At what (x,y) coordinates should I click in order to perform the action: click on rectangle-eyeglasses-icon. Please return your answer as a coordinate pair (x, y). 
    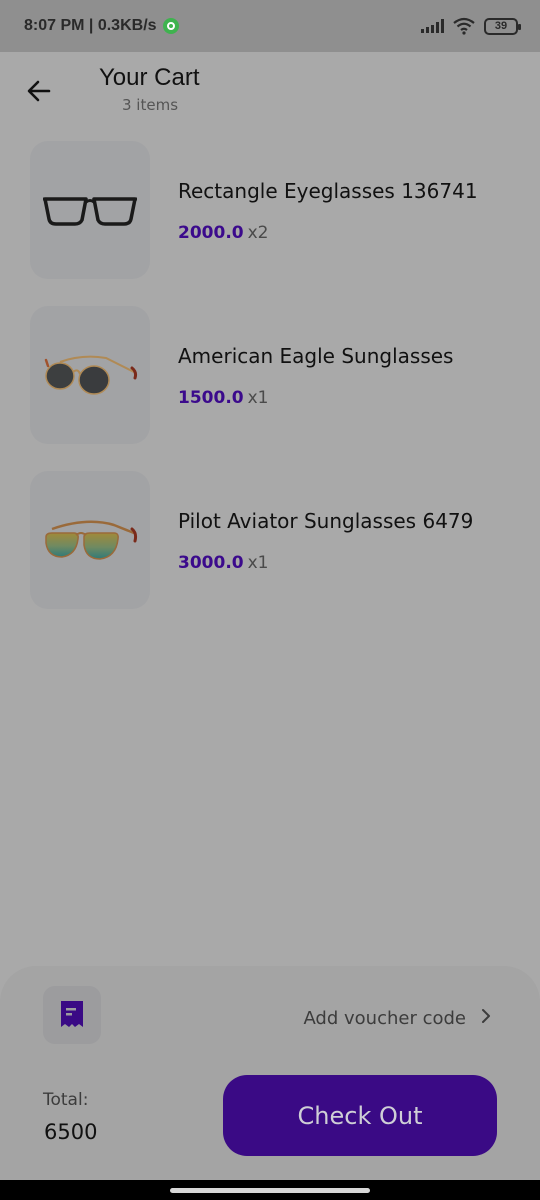
    Looking at the image, I should click on (90, 211).